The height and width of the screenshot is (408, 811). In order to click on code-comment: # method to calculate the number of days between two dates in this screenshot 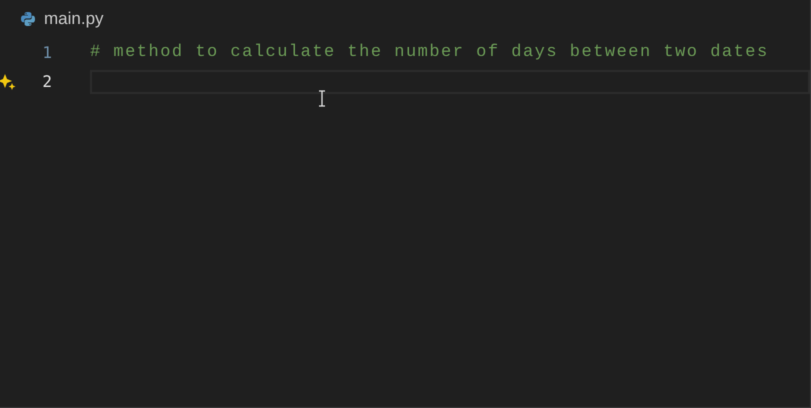, I will do `click(429, 53)`.